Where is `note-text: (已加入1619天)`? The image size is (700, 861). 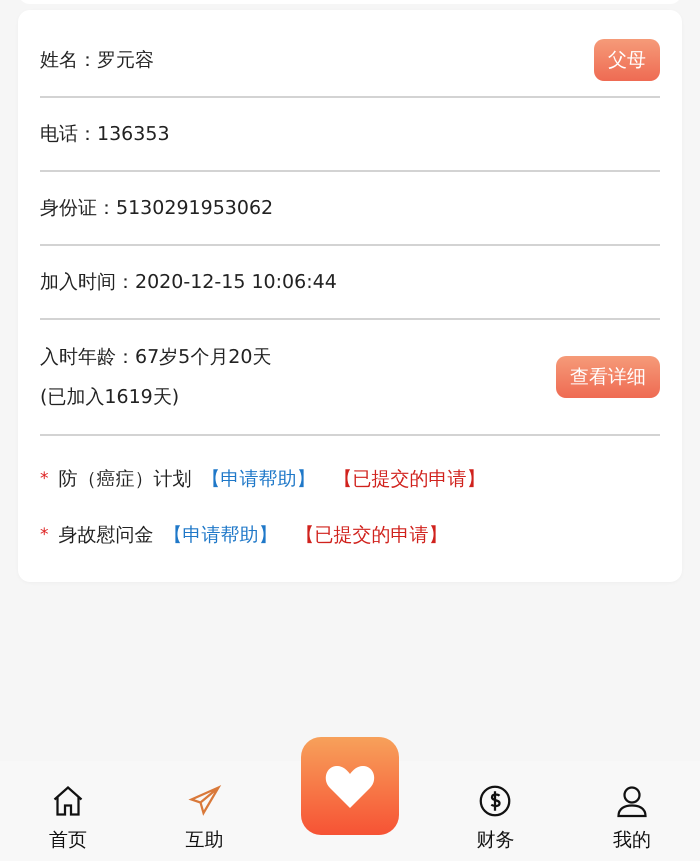
note-text: (已加入1619天) is located at coordinates (110, 397).